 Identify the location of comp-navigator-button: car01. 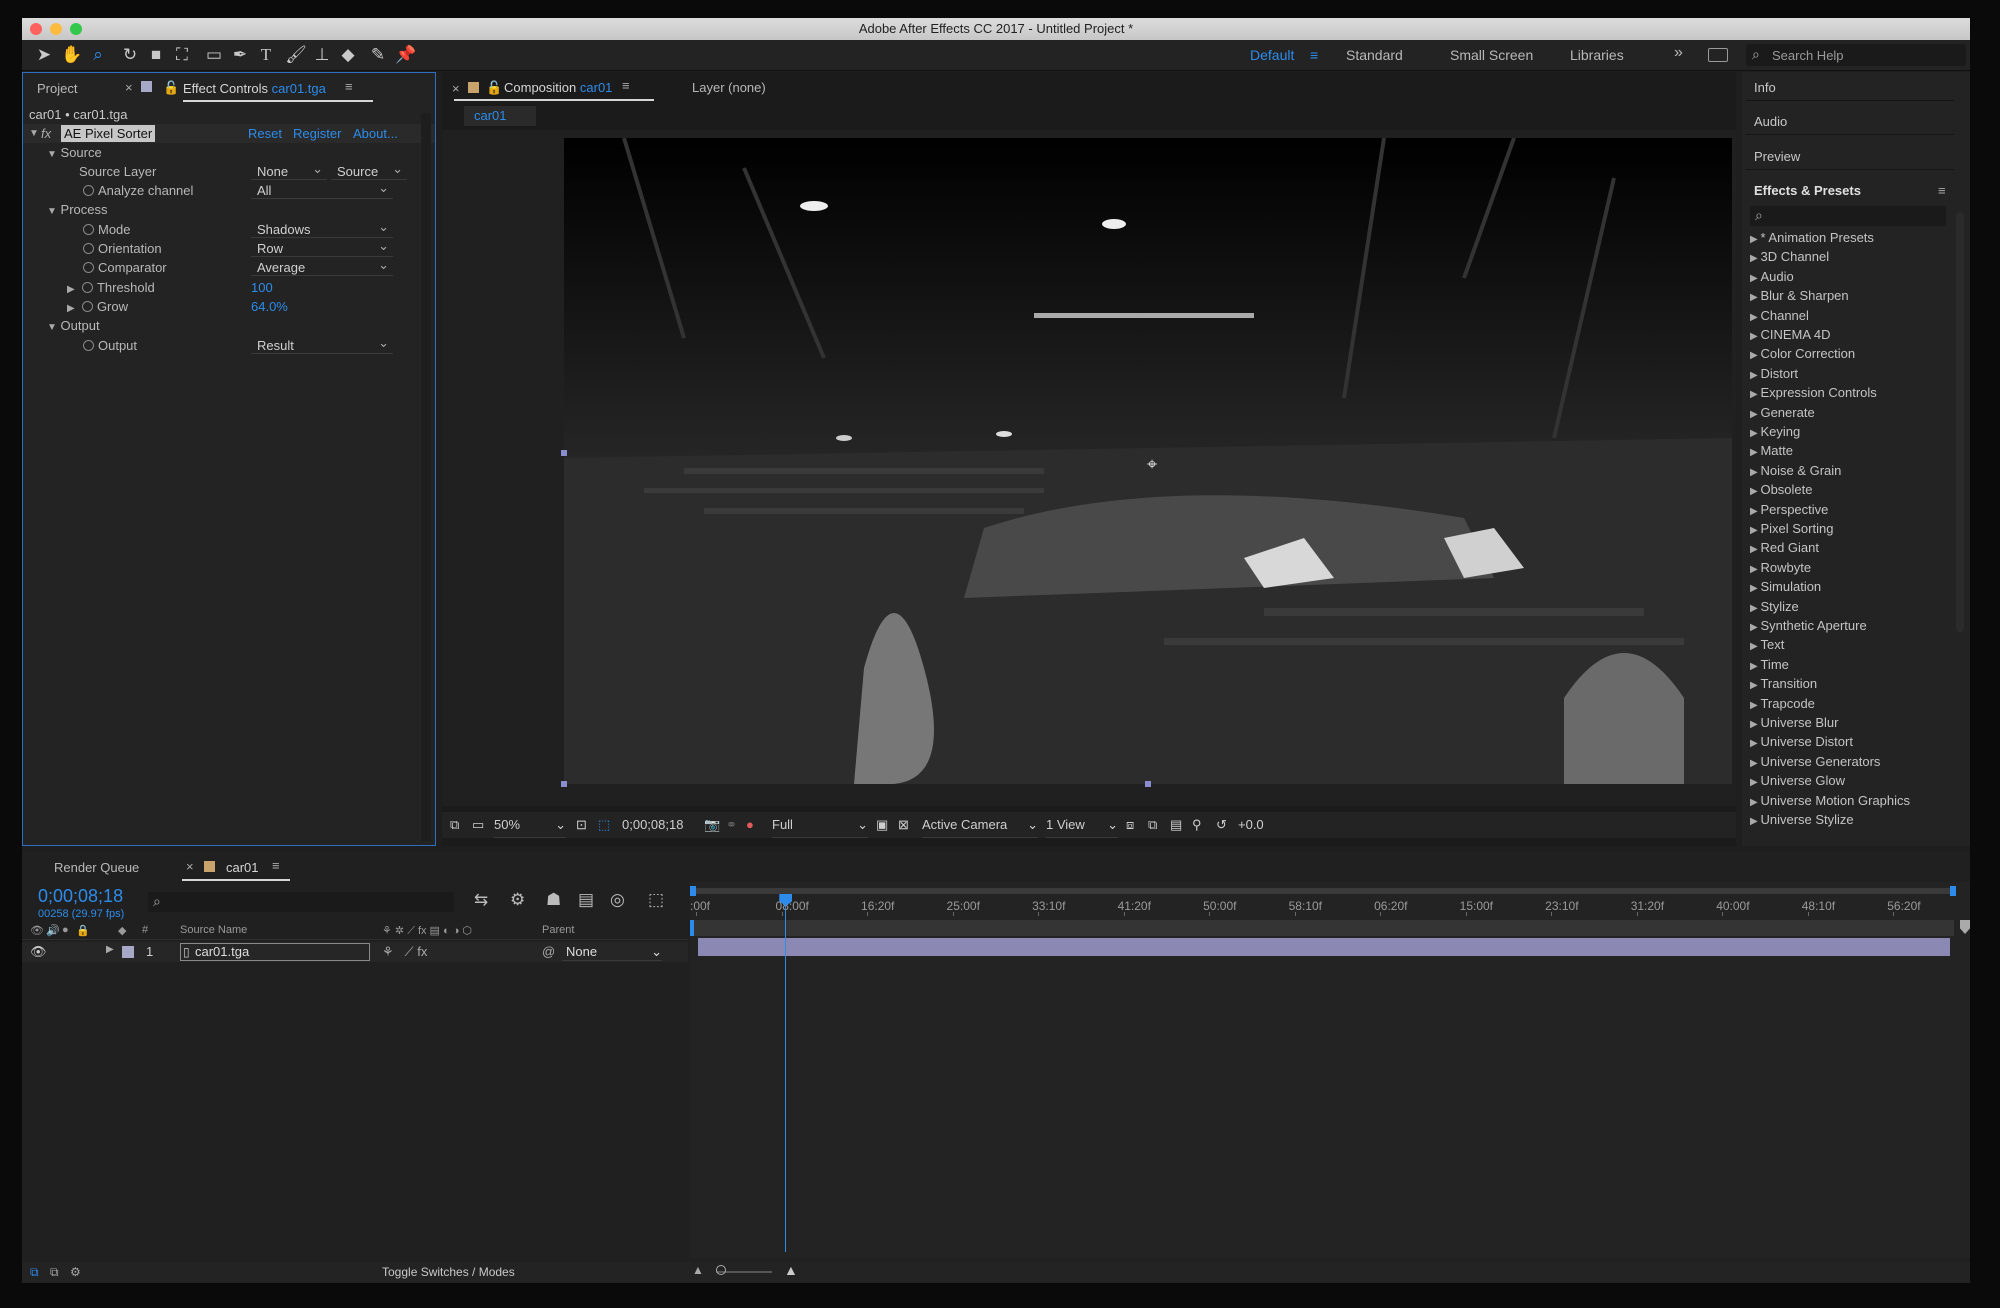
(500, 116).